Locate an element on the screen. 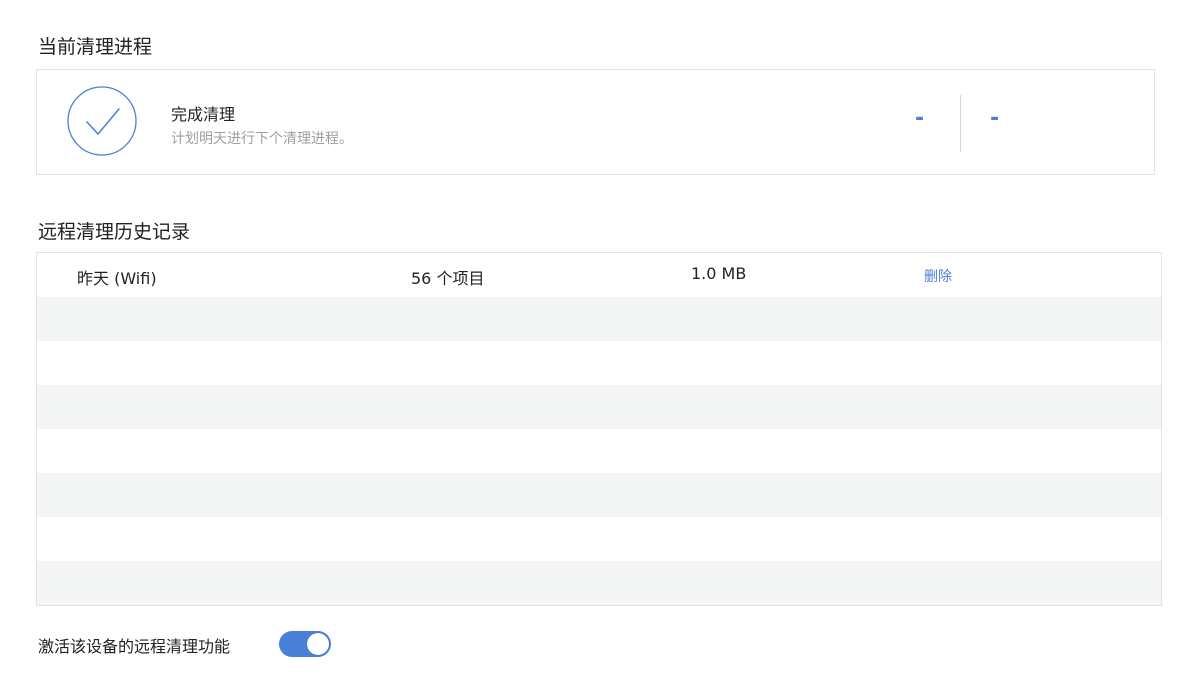  stat-divider is located at coordinates (960, 123).